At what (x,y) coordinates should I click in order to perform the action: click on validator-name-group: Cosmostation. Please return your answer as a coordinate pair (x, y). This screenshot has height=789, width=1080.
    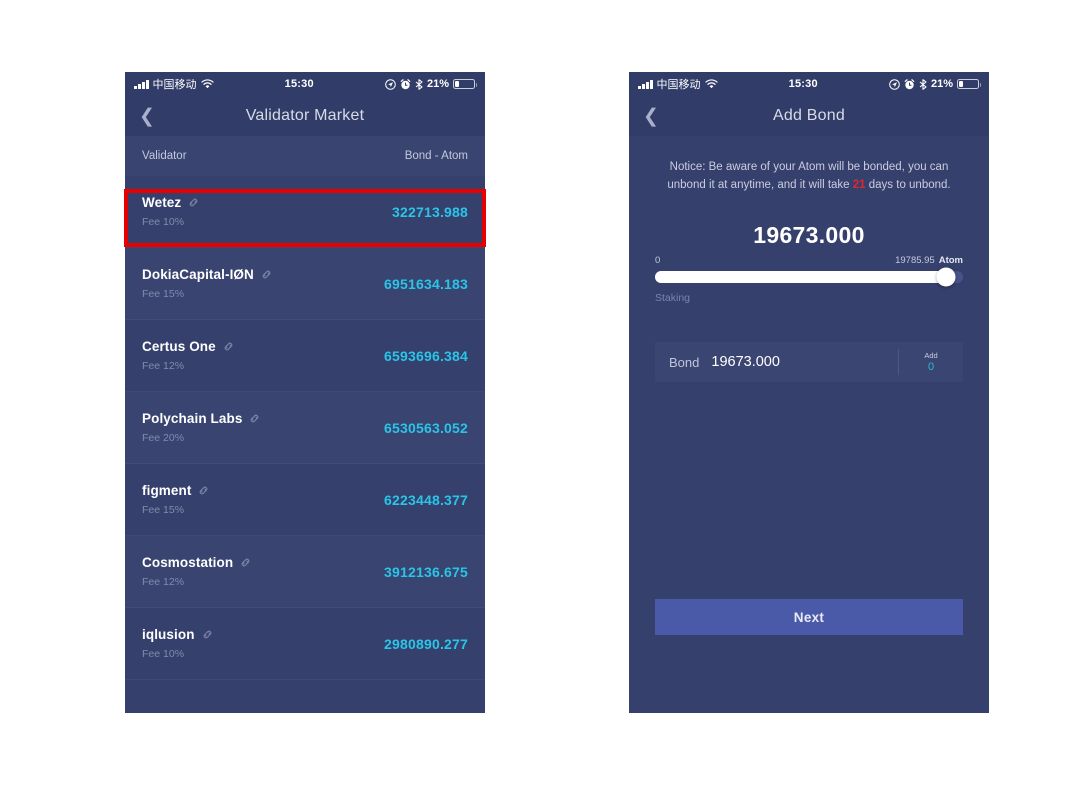
    Looking at the image, I should click on (196, 562).